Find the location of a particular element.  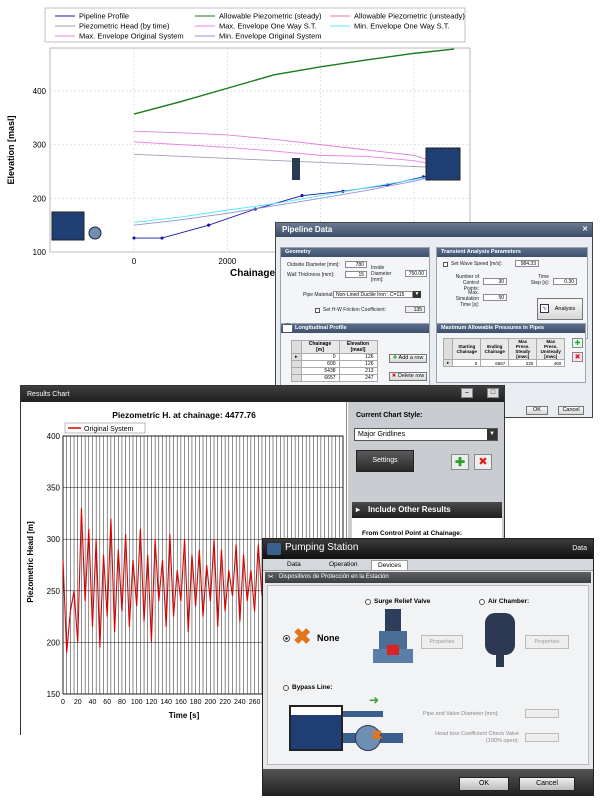

y-axis-label: Piezometric Head [m] is located at coordinates (30, 562).